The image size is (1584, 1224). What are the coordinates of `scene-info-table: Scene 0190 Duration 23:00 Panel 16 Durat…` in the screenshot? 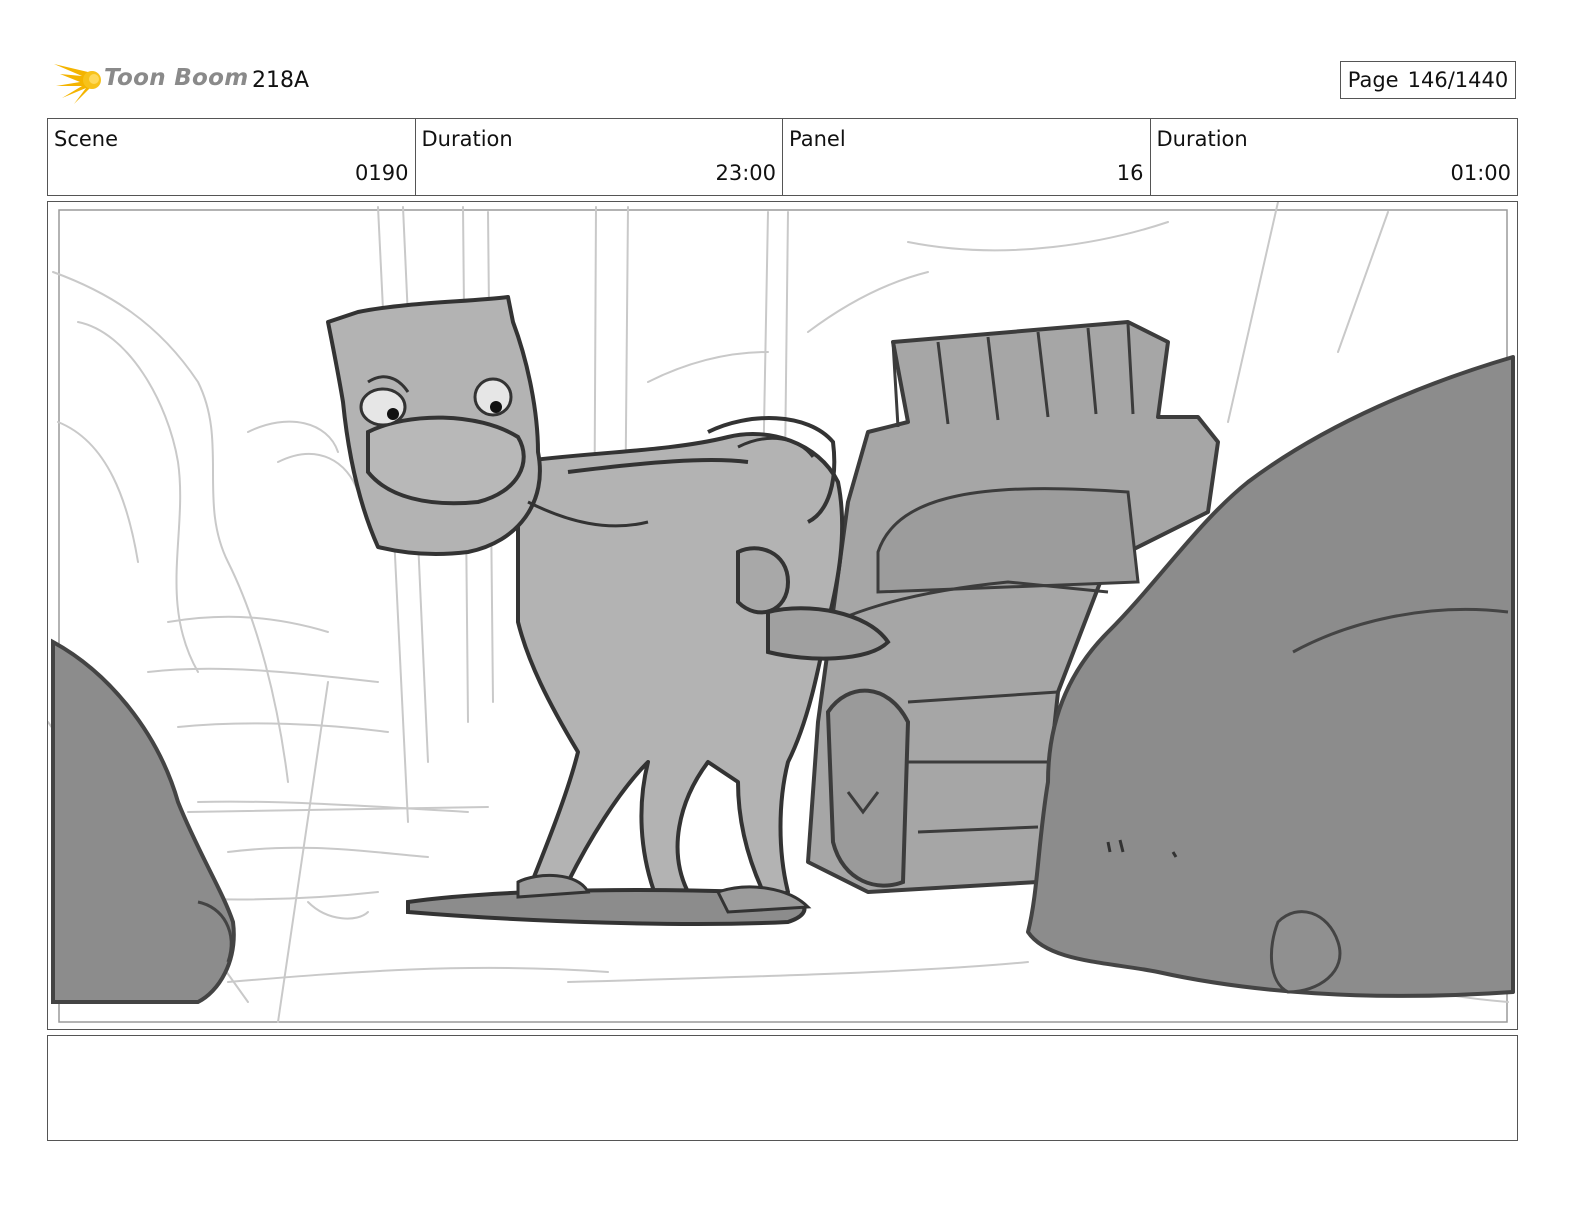 It's located at (782, 157).